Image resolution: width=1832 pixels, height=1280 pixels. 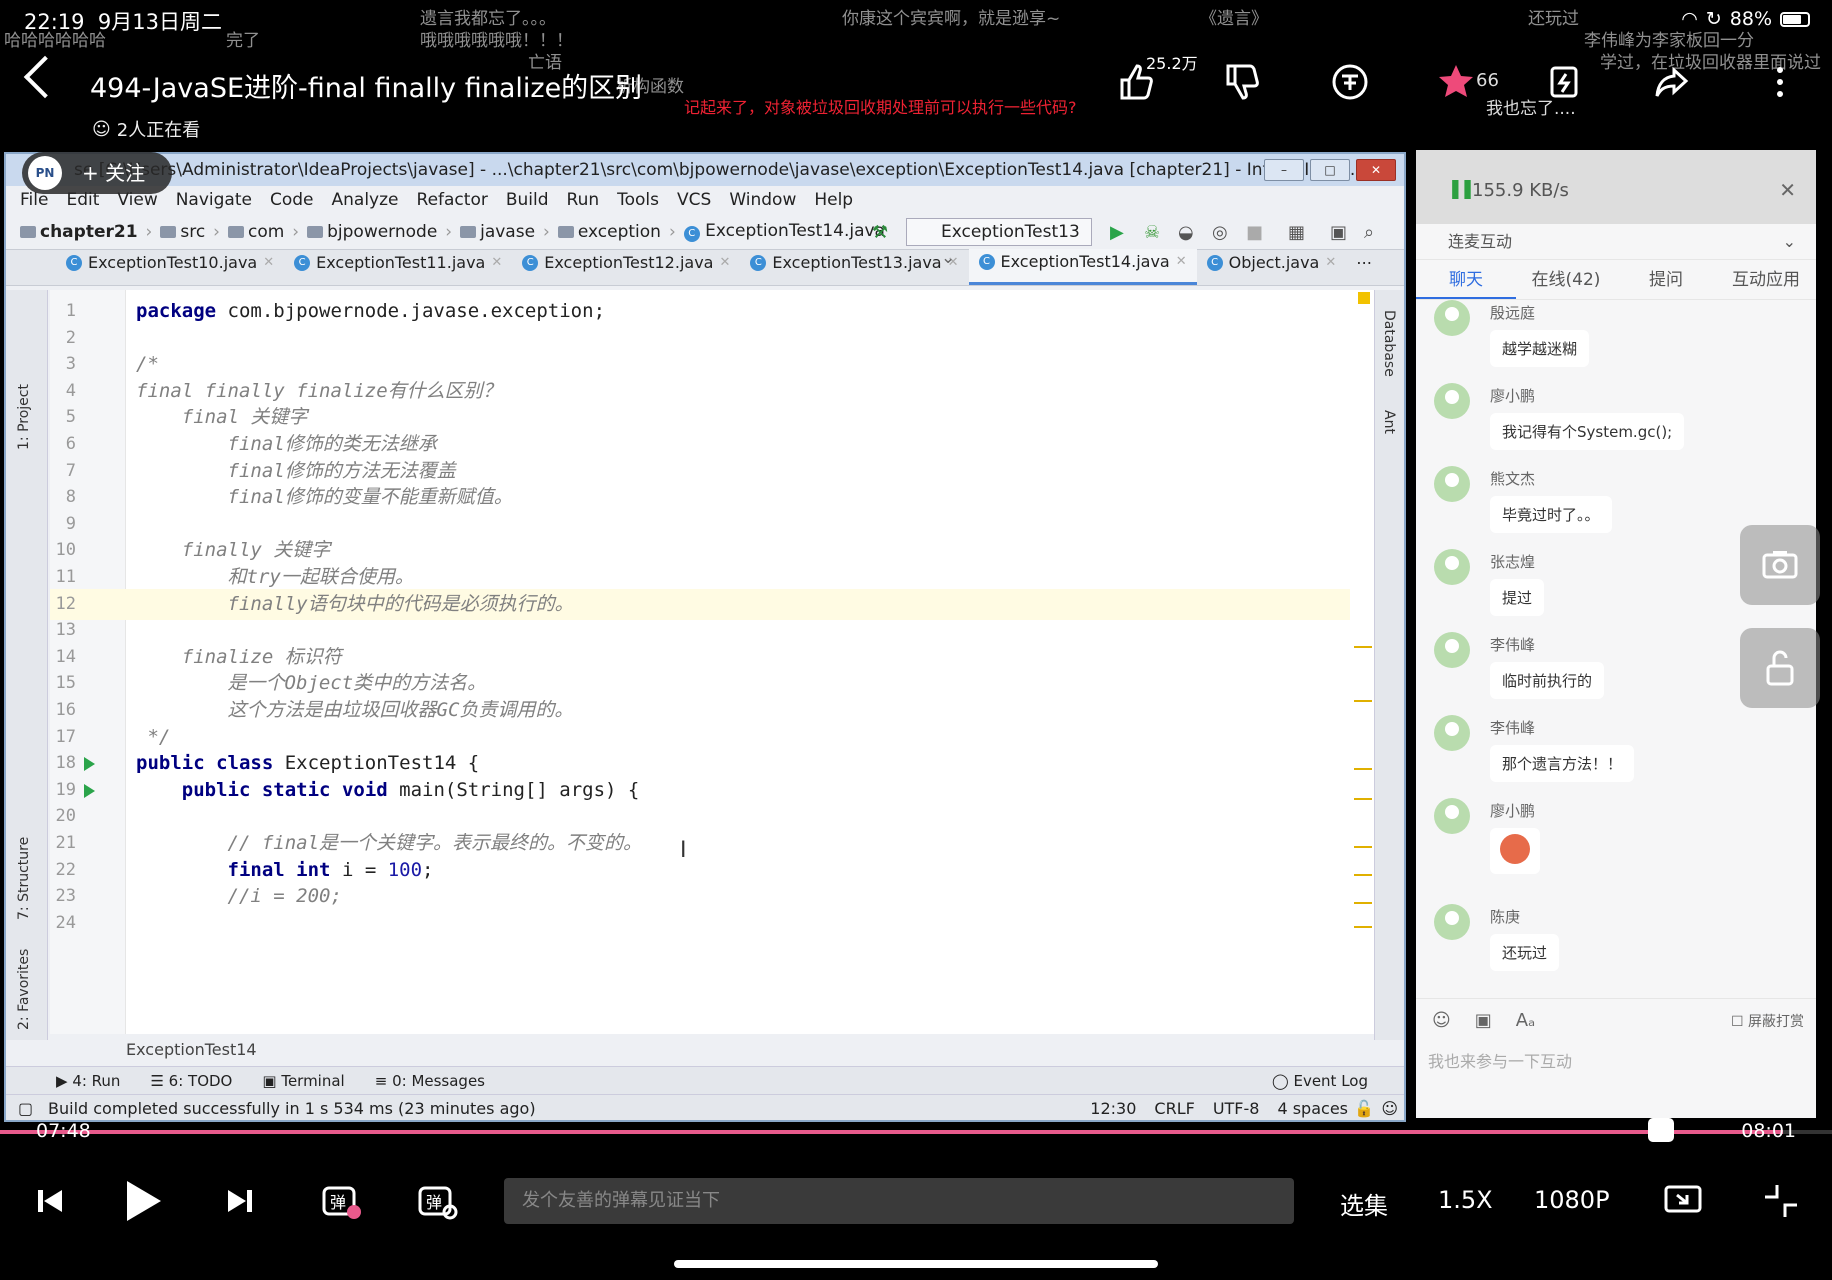 What do you see at coordinates (97, 173) in the screenshot?
I see `follow-button: PN + 关注` at bounding box center [97, 173].